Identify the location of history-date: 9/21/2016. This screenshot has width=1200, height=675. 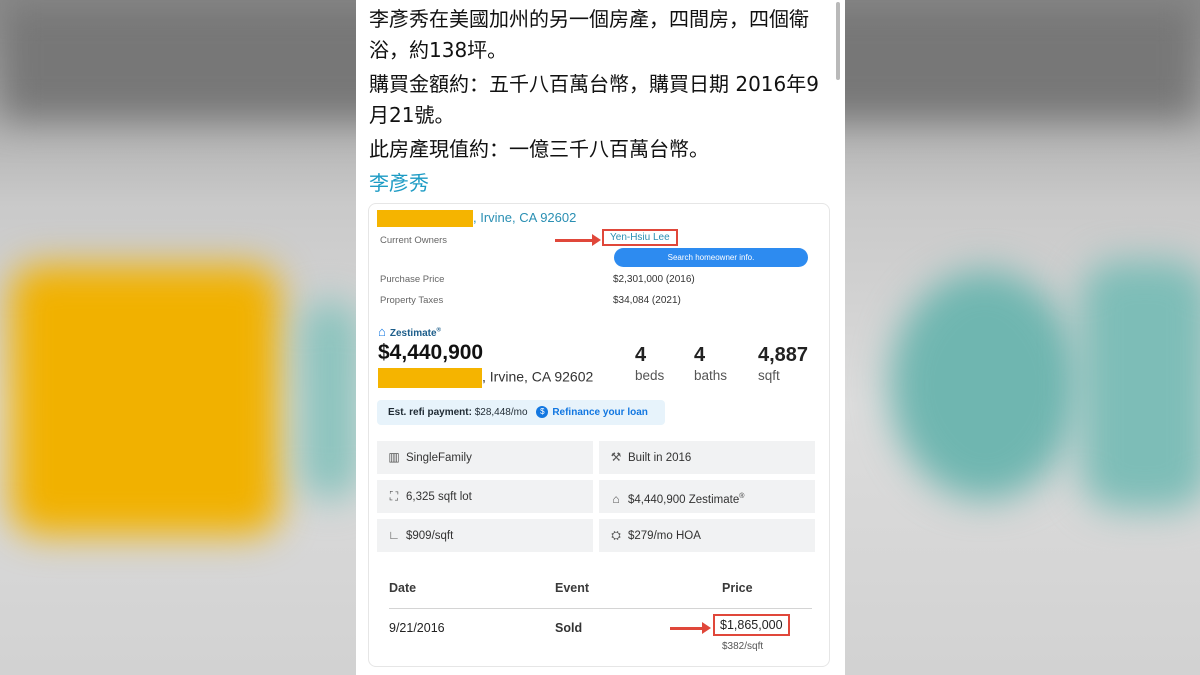
(417, 628).